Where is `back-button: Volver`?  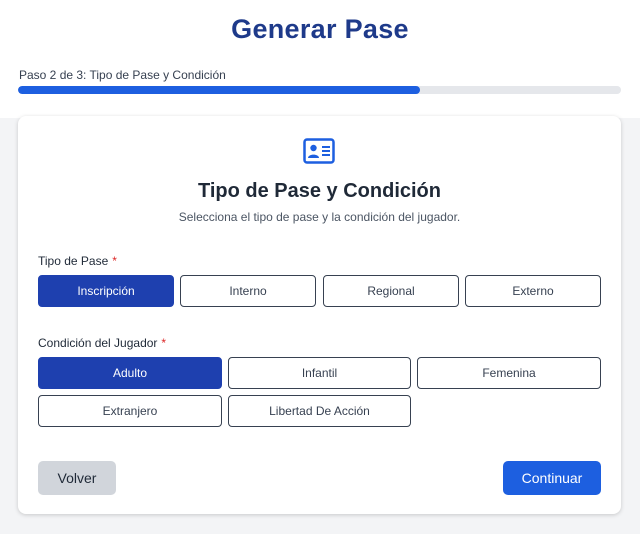 back-button: Volver is located at coordinates (77, 478).